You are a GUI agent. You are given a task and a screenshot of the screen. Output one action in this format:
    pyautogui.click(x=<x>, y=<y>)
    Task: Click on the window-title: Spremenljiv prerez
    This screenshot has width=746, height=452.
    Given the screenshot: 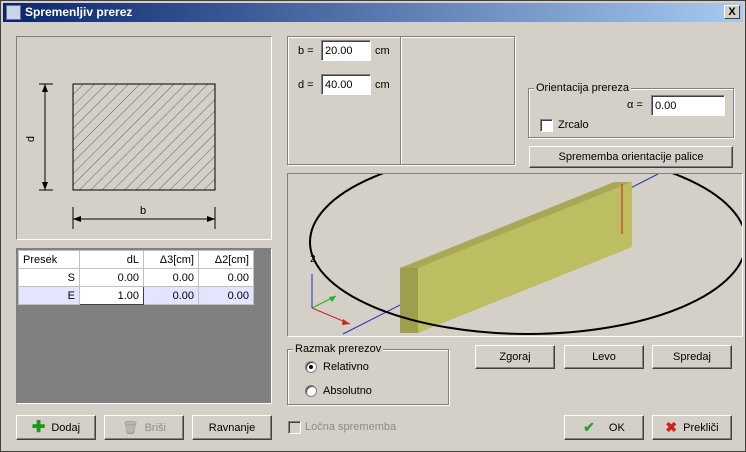 What is the action you would take?
    pyautogui.click(x=79, y=12)
    